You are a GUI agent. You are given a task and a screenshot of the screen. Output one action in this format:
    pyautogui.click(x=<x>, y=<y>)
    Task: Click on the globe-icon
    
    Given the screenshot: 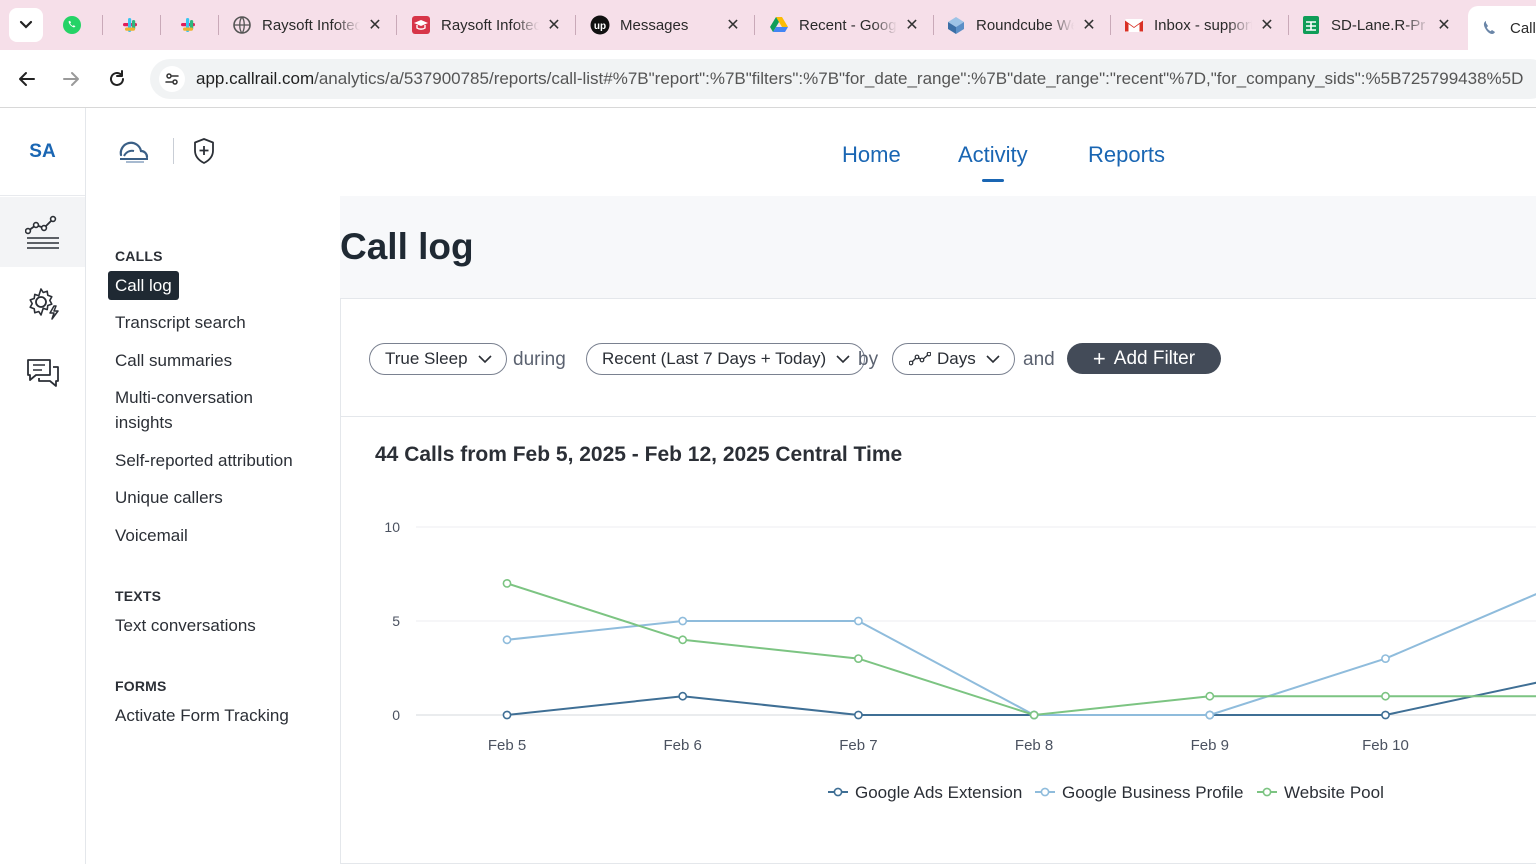 What is the action you would take?
    pyautogui.click(x=242, y=25)
    